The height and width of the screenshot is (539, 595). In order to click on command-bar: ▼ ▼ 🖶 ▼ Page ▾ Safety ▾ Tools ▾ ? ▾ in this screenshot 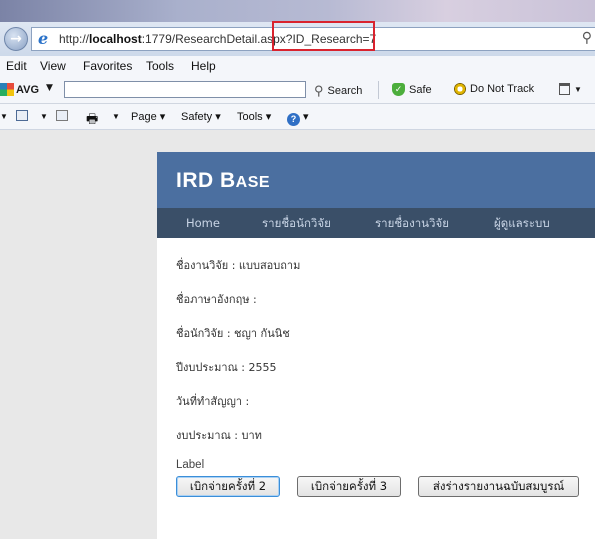, I will do `click(297, 117)`.